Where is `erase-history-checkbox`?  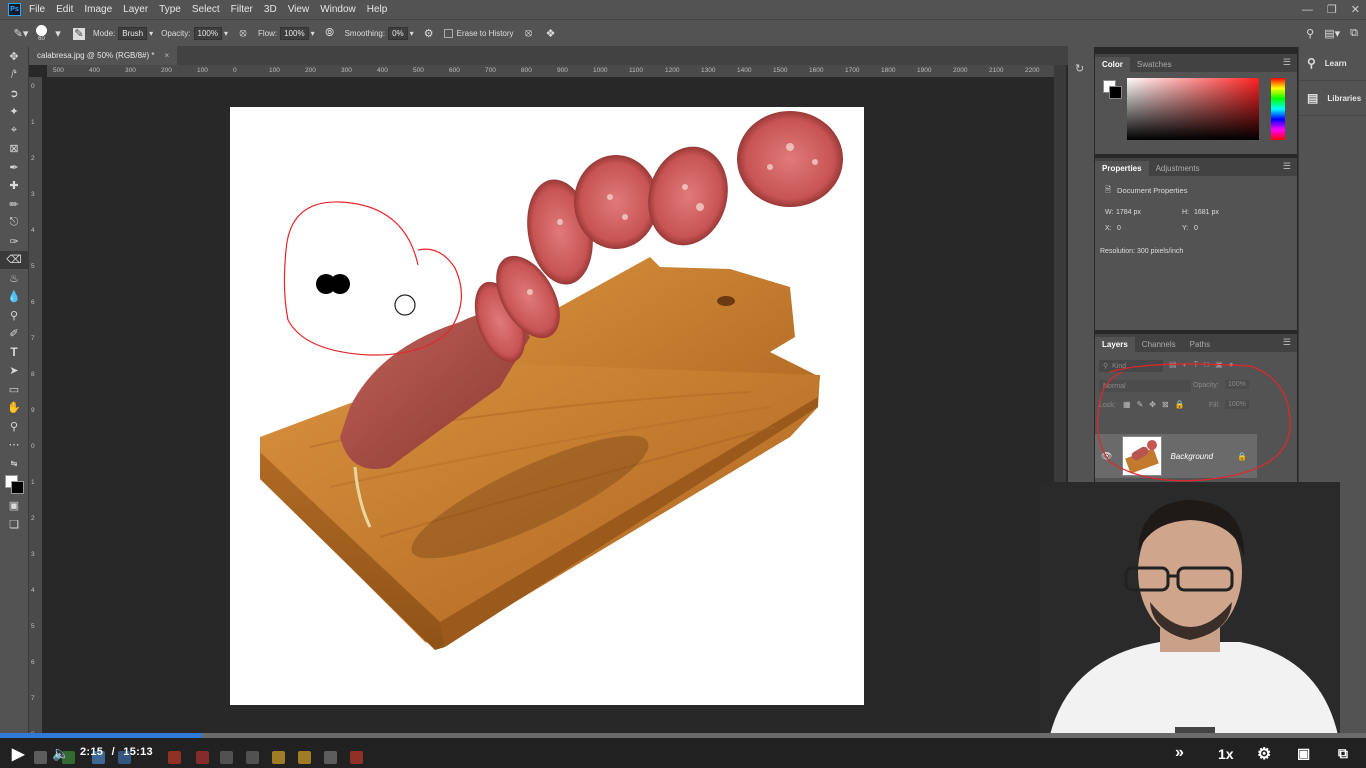 erase-history-checkbox is located at coordinates (448, 33).